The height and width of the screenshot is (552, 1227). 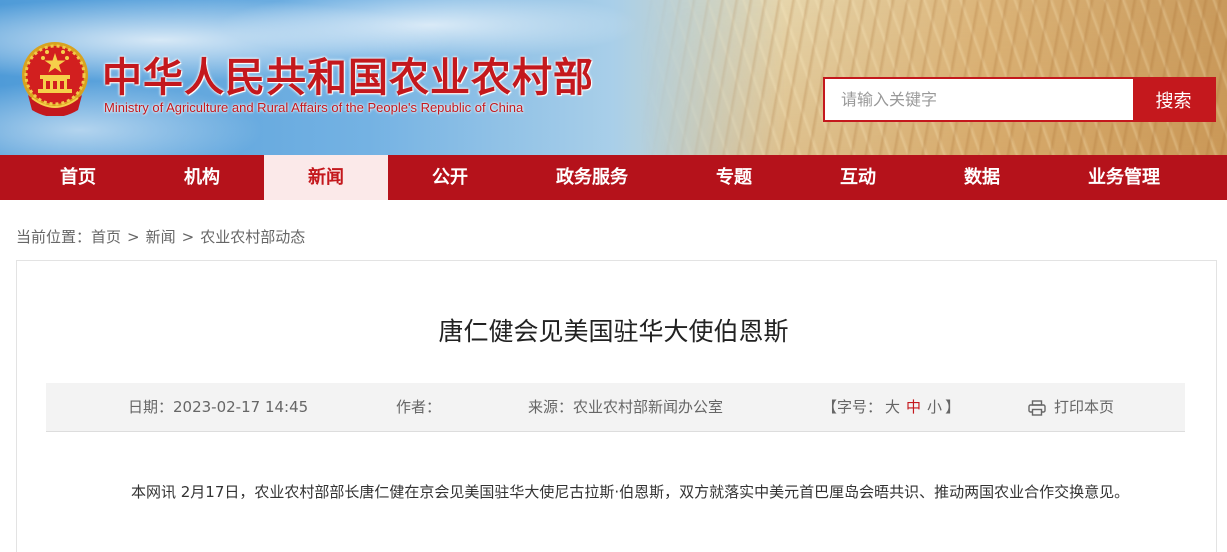 What do you see at coordinates (348, 78) in the screenshot?
I see `site-title: 中华人民共和国农业农村部` at bounding box center [348, 78].